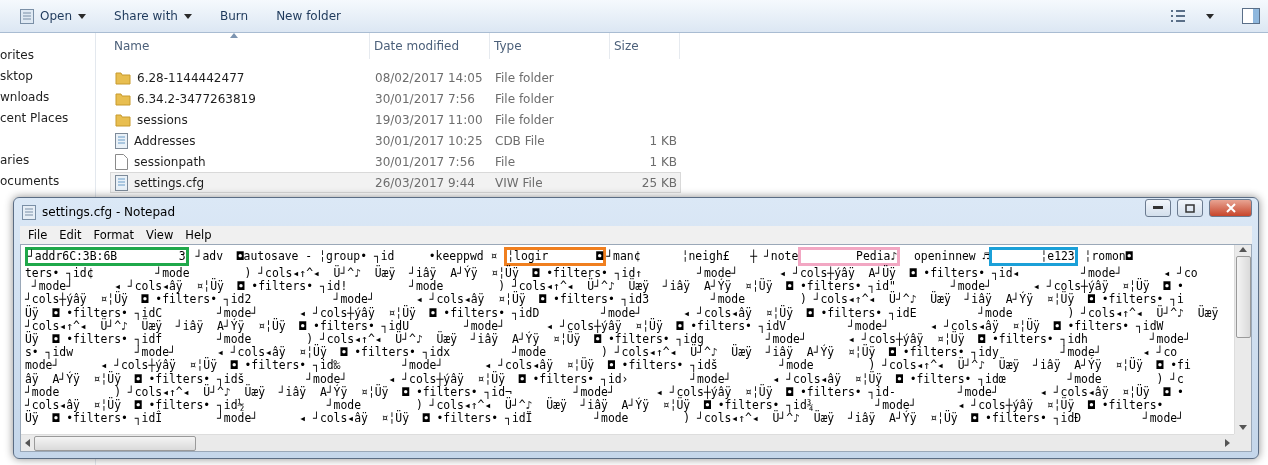  I want to click on file-row: Addresses 30/01/2017 10:25 CDB File 1 KB, so click(395, 140).